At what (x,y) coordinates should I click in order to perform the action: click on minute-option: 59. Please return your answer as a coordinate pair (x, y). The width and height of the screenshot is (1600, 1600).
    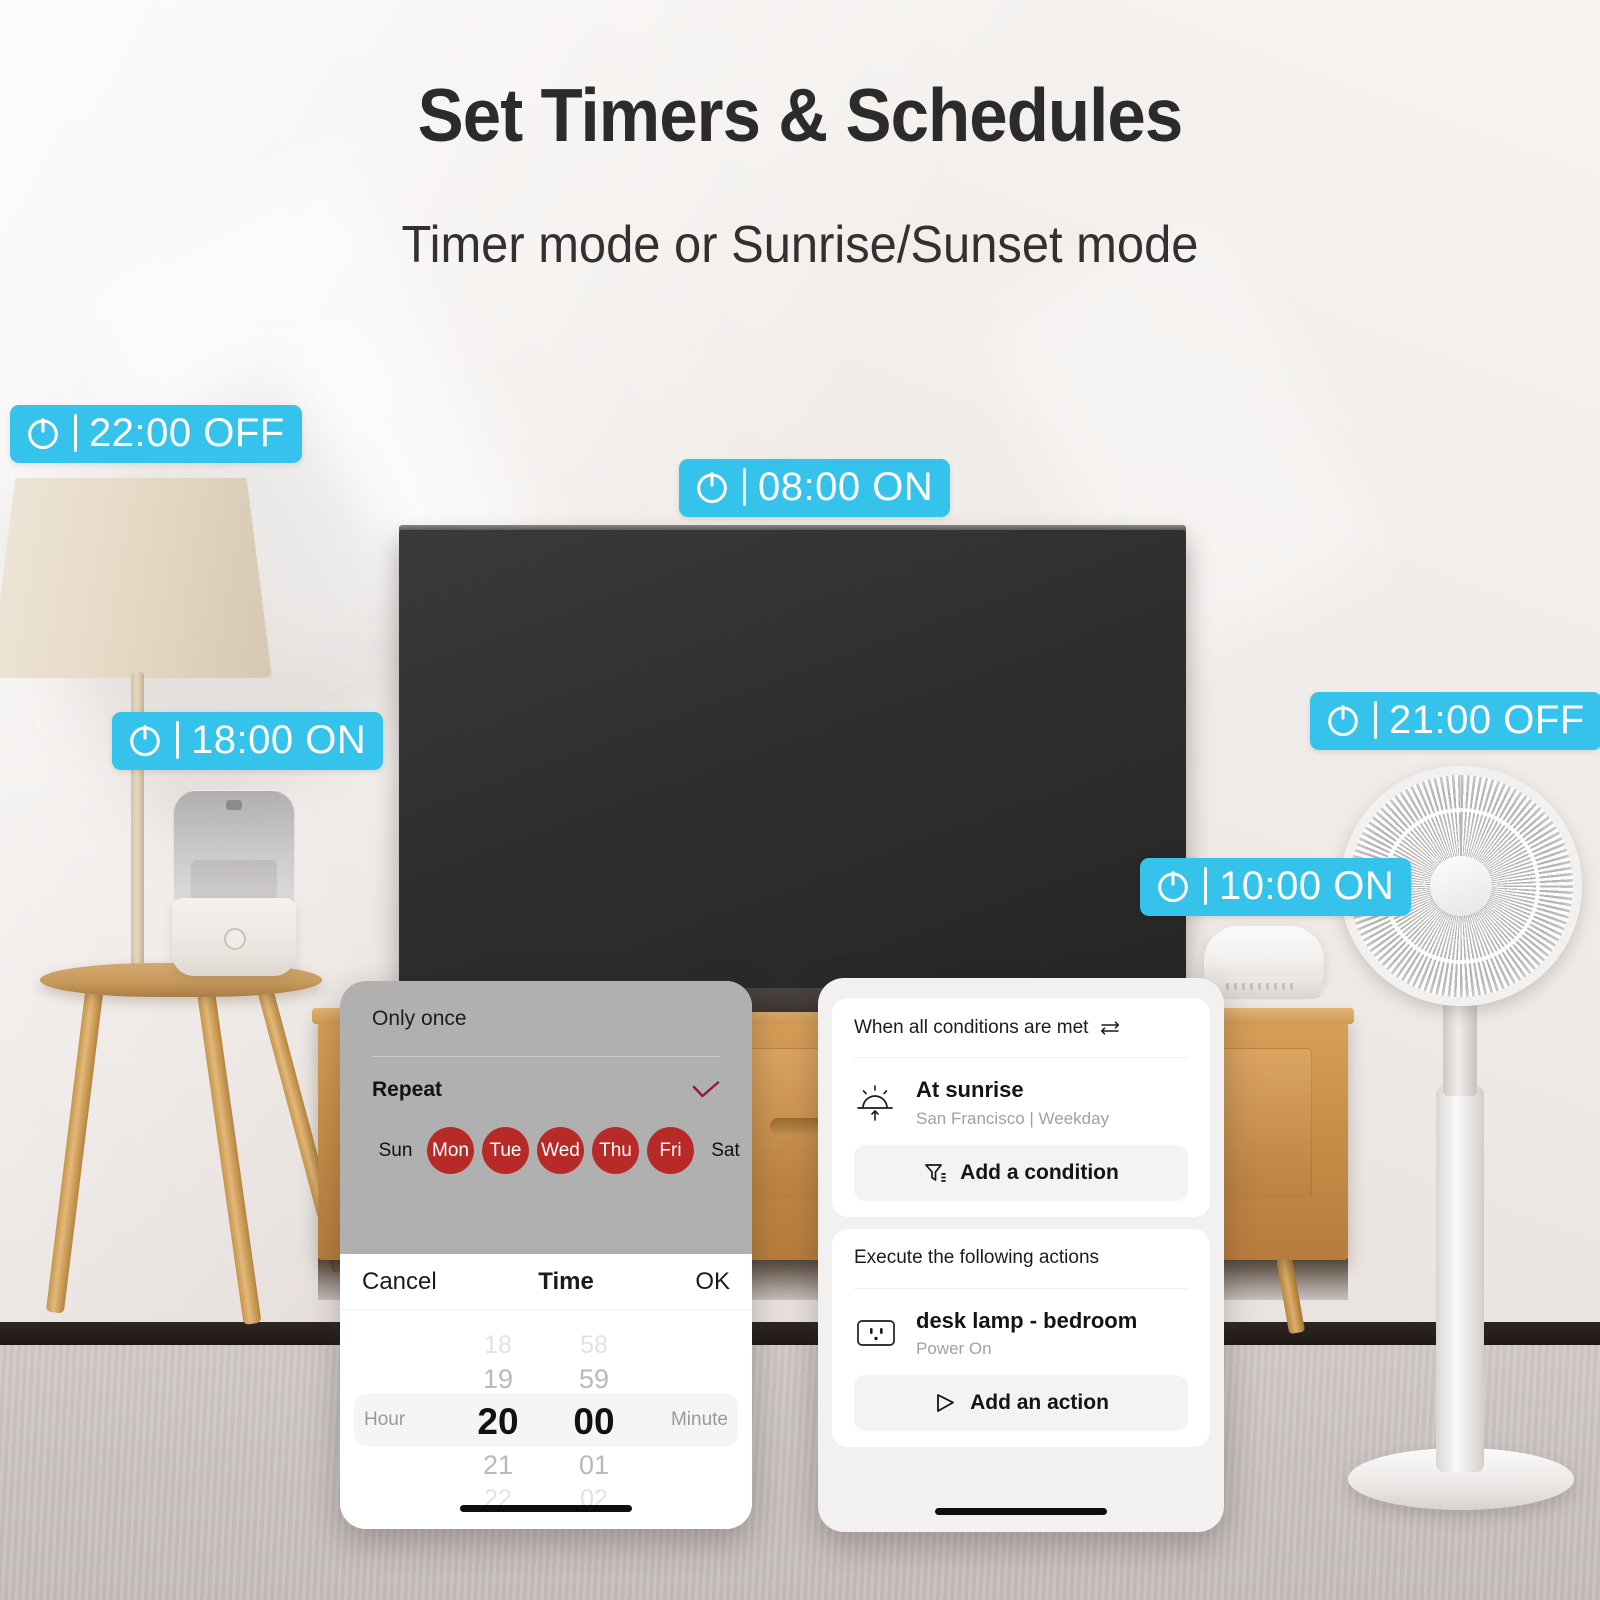
    Looking at the image, I should click on (594, 1379).